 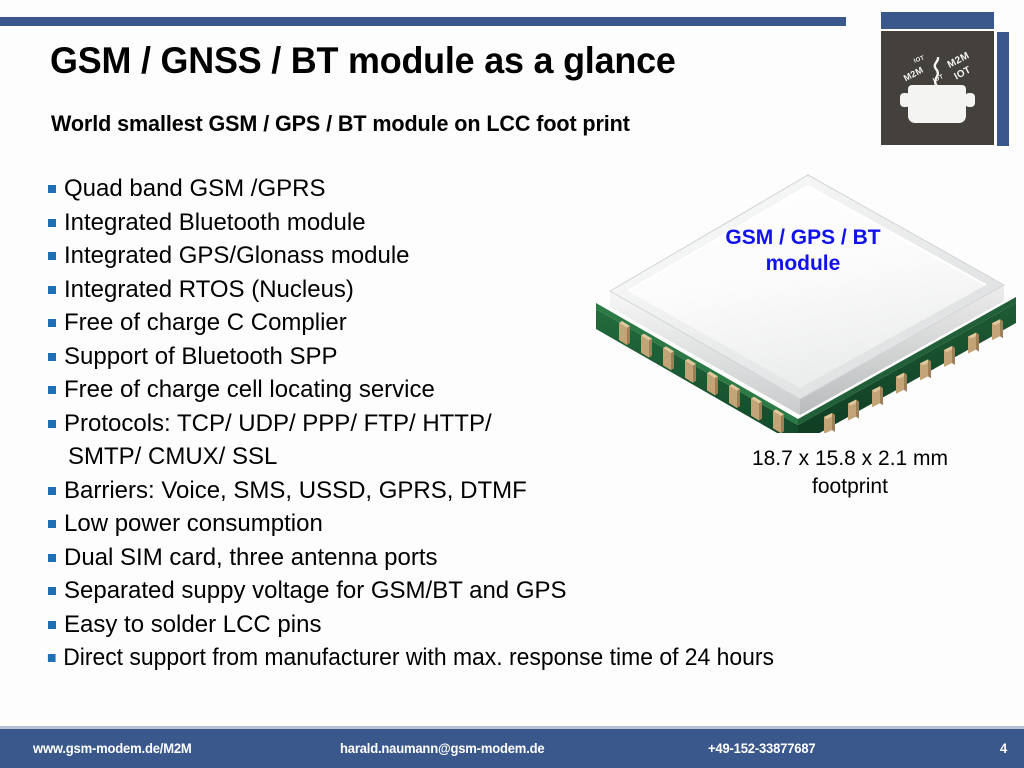 I want to click on footer-page-number: 4, so click(x=1004, y=748).